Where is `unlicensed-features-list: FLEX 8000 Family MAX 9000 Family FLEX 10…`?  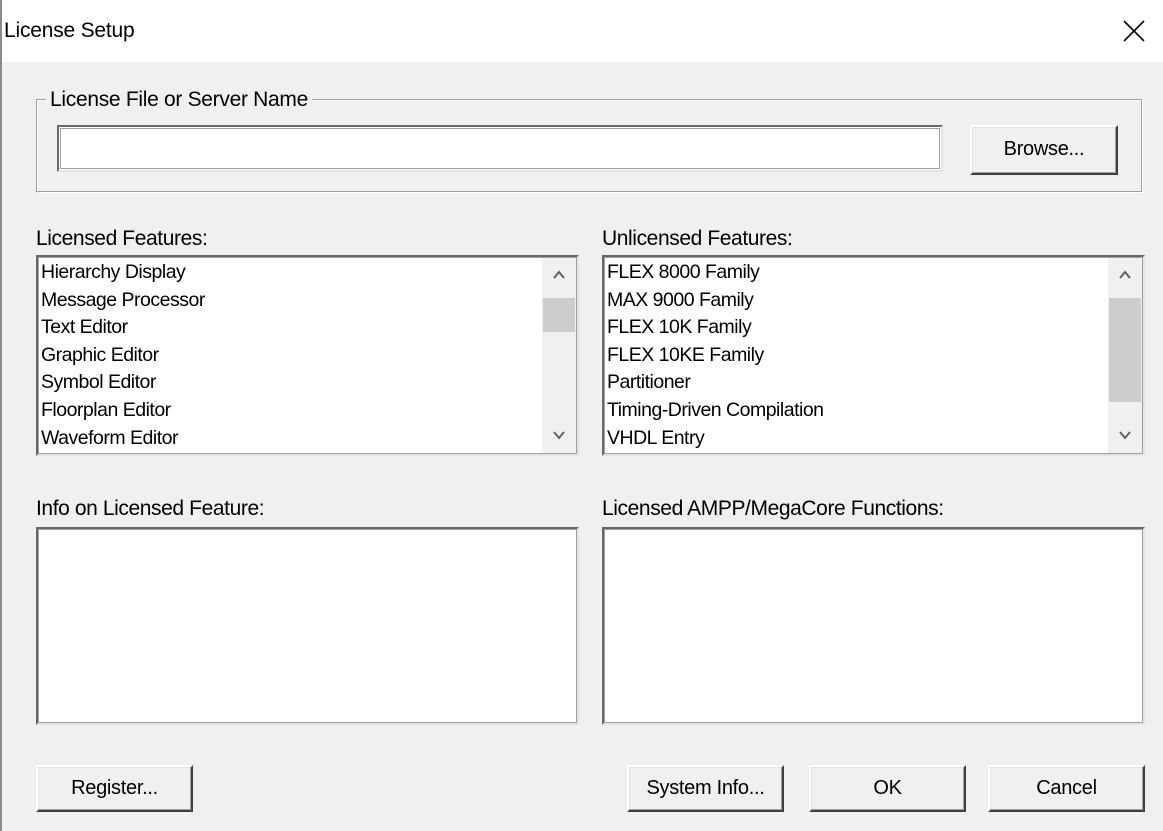 unlicensed-features-list: FLEX 8000 Family MAX 9000 Family FLEX 10… is located at coordinates (873, 355).